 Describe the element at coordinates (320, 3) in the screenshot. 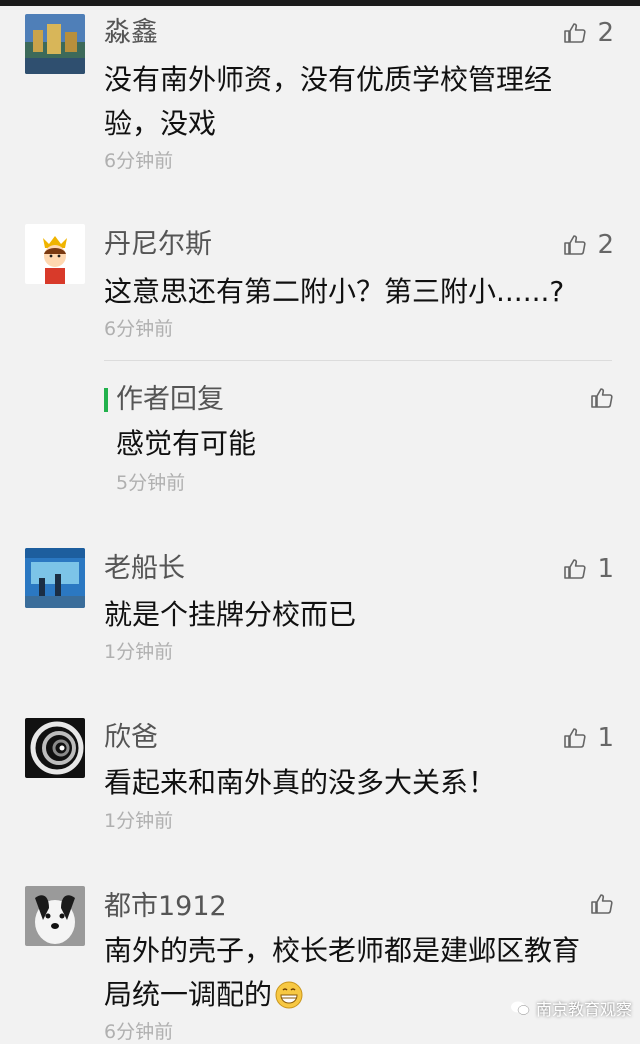

I see `status-bar-strip` at that location.